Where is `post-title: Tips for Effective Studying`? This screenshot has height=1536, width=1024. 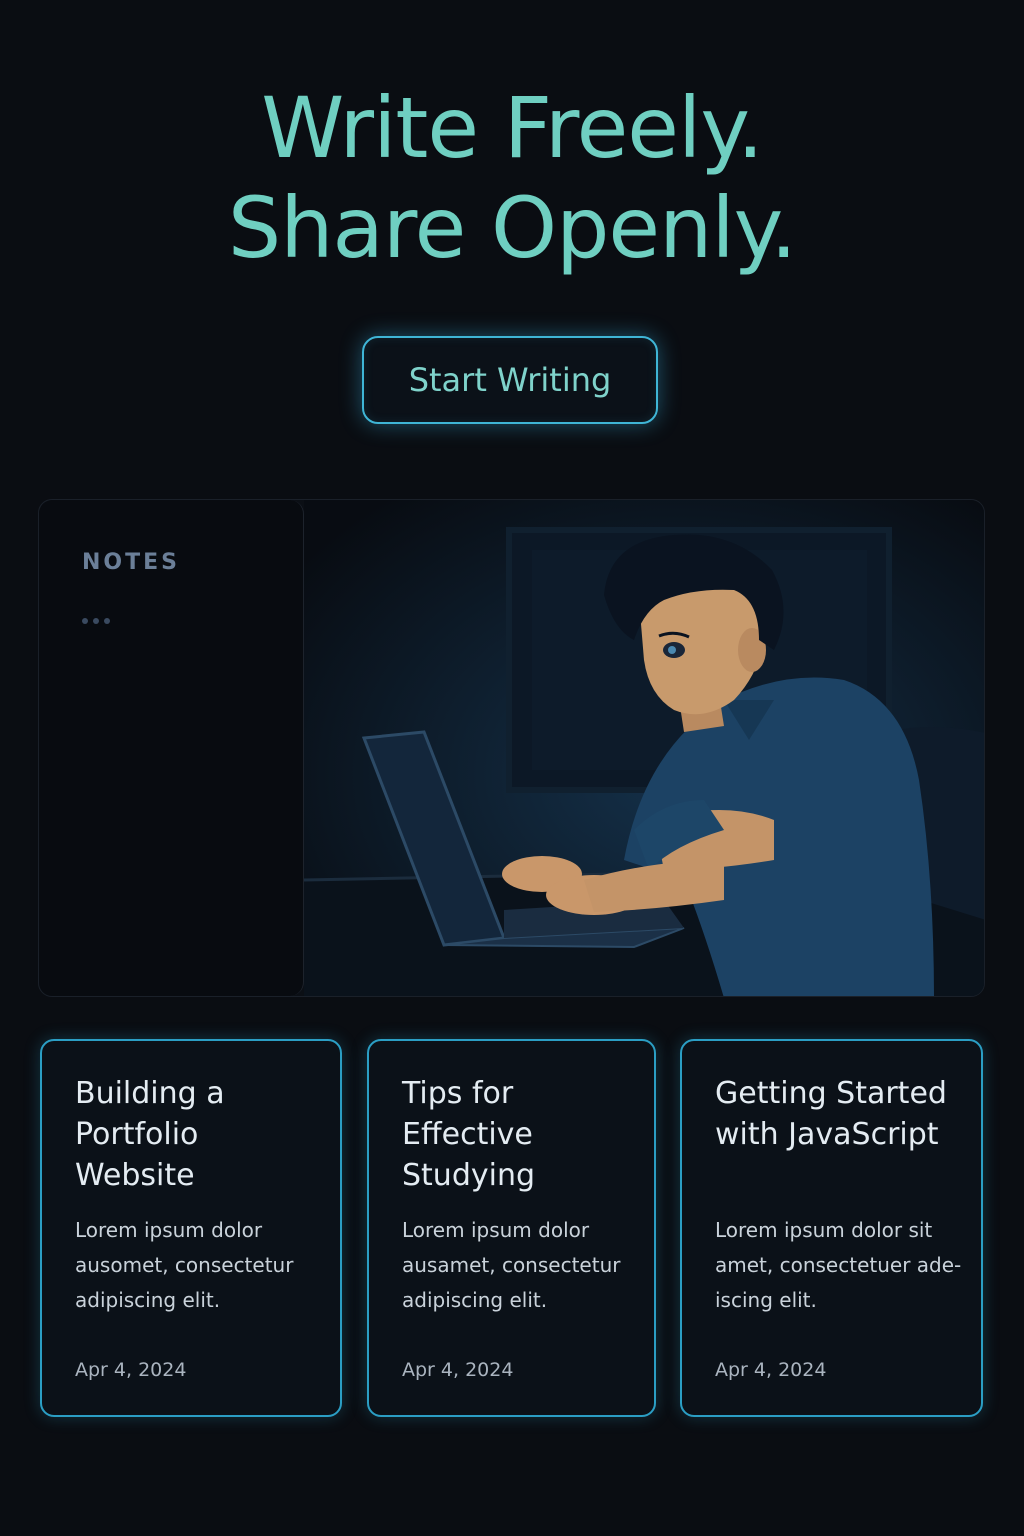 post-title: Tips for Effective Studying is located at coordinates (518, 1134).